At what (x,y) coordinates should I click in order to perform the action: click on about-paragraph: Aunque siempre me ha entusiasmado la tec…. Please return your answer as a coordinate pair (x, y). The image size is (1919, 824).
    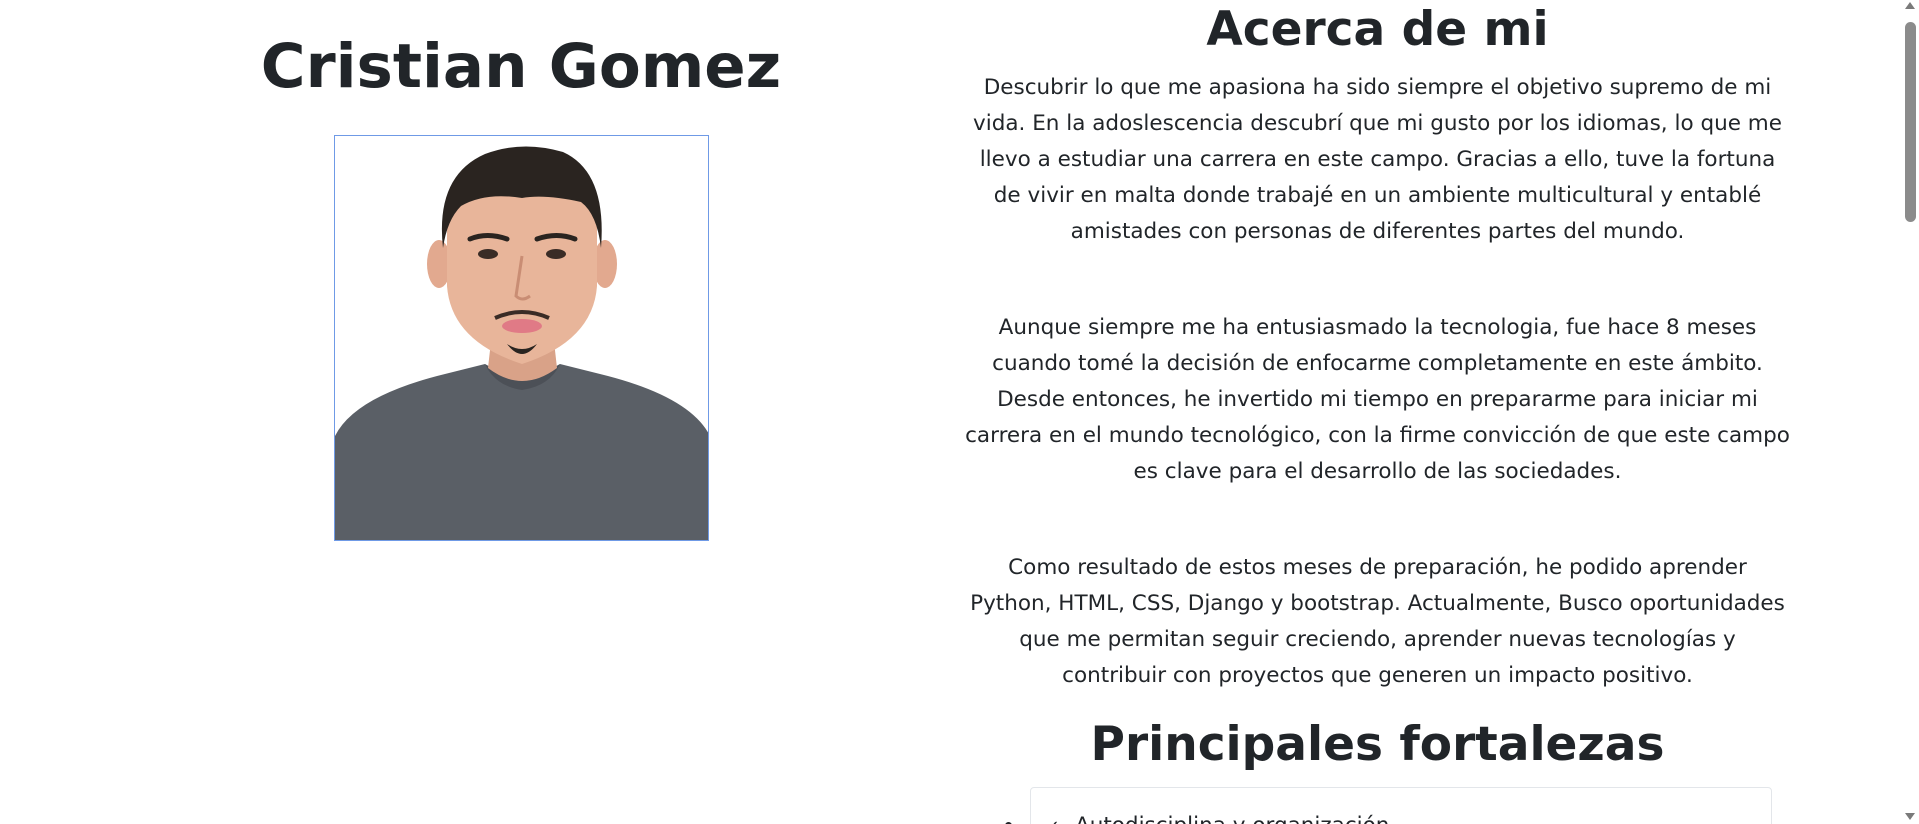
    Looking at the image, I should click on (1377, 399).